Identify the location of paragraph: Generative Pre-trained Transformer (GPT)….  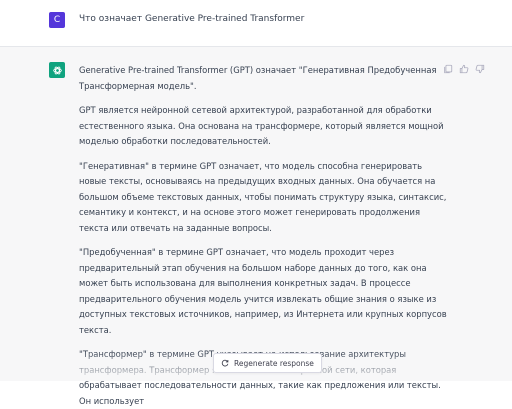
(258, 78).